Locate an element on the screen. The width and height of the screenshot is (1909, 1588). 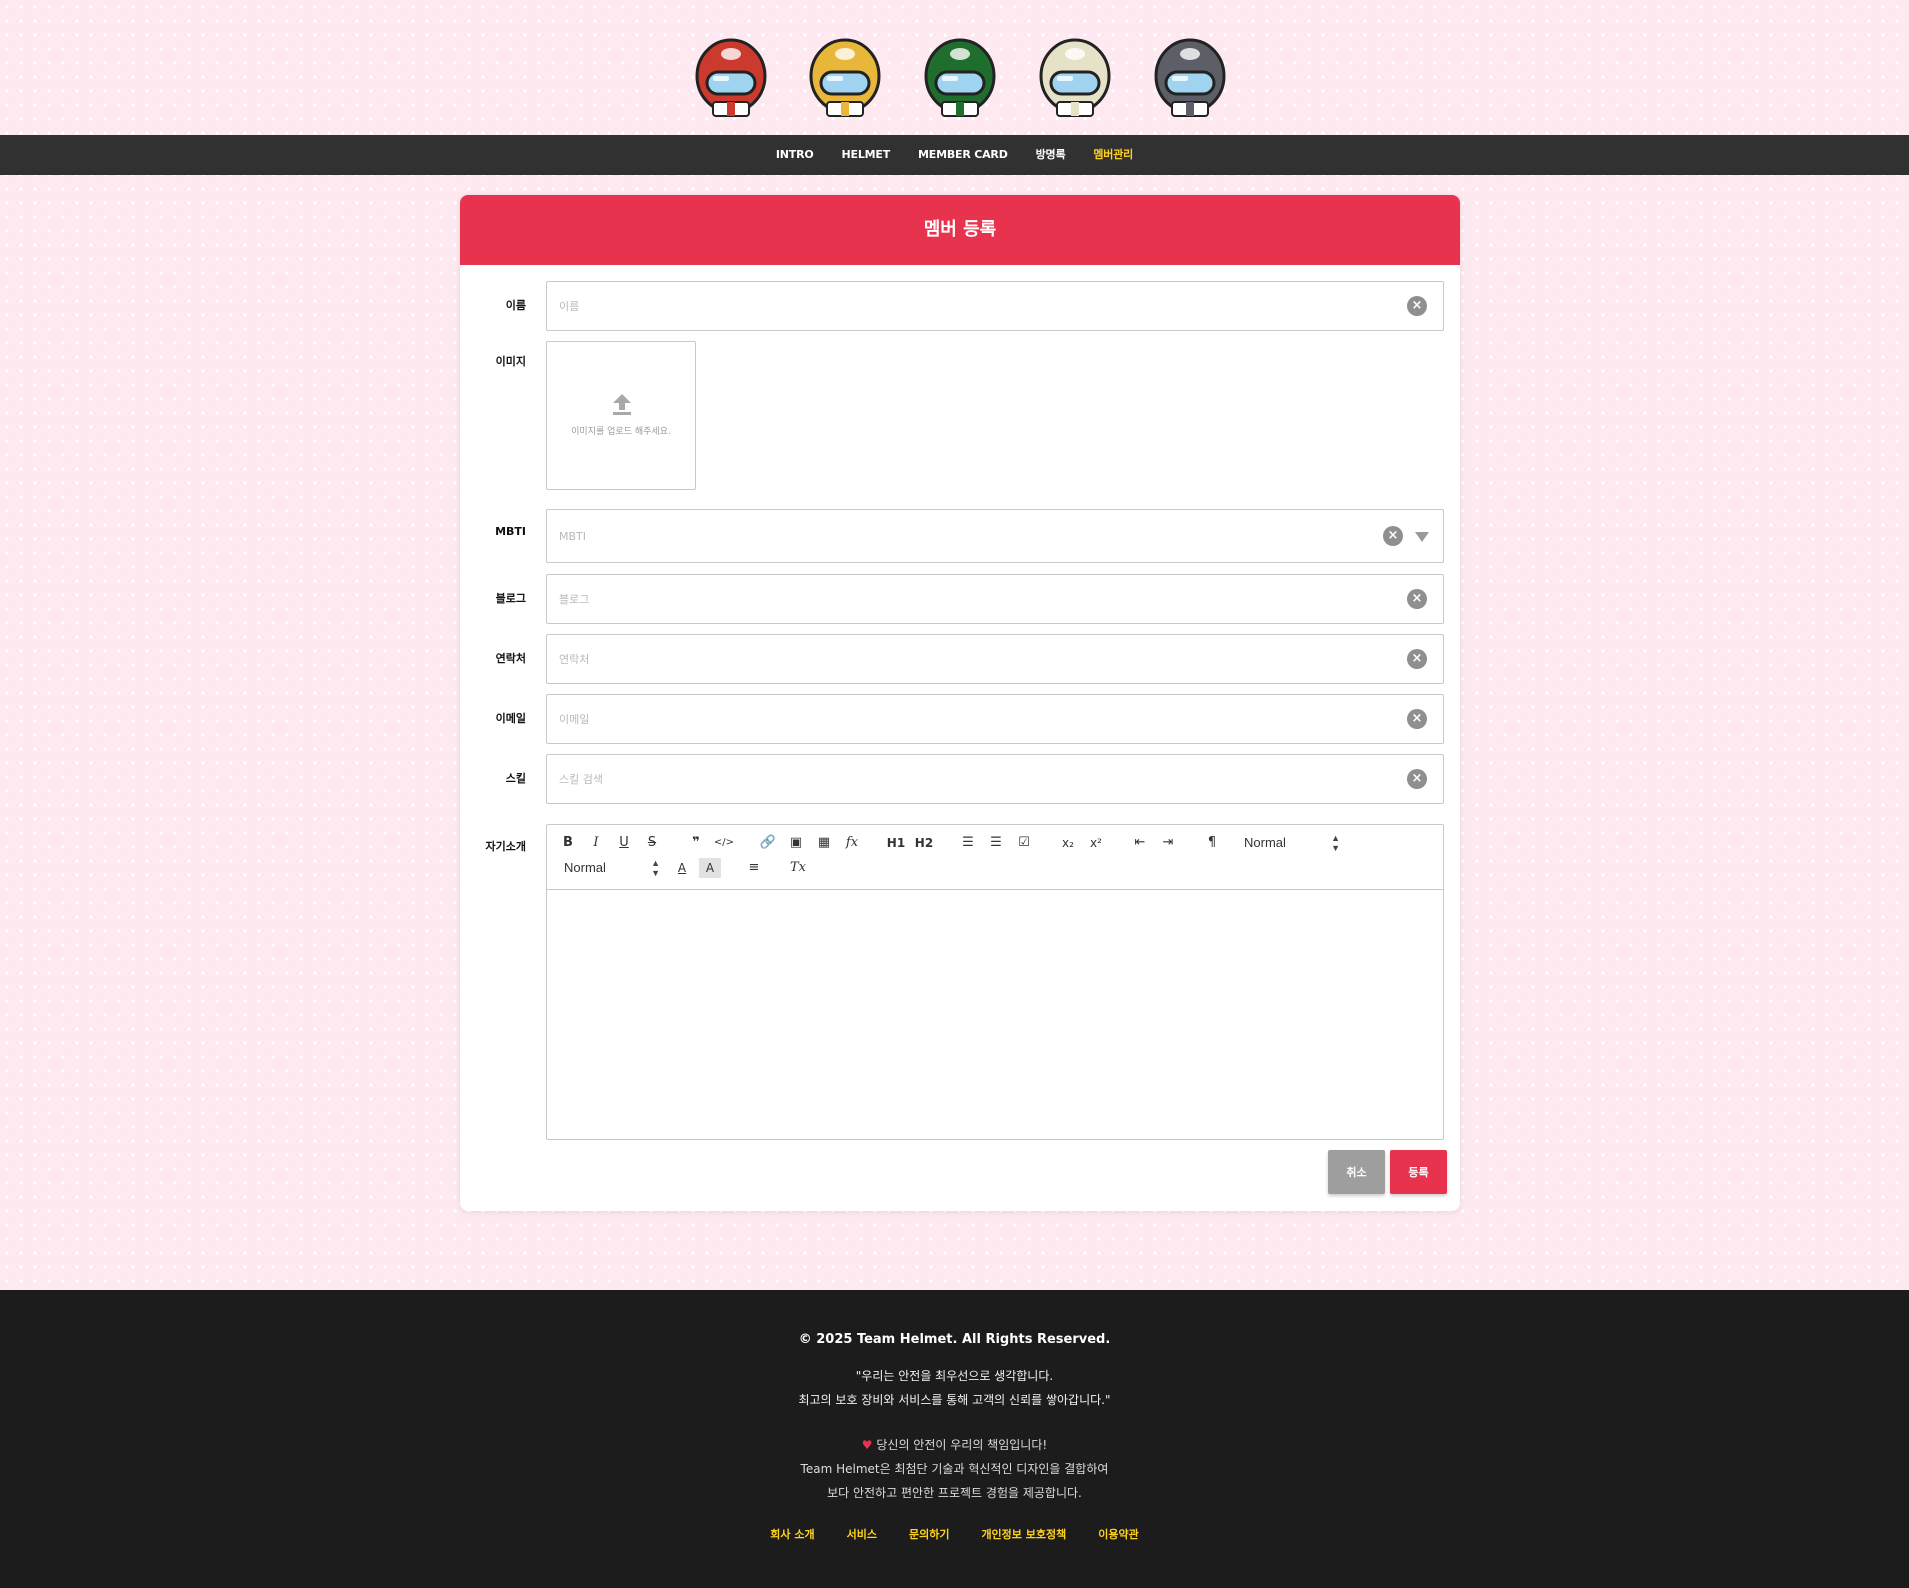
video-icon: ▦ is located at coordinates (824, 843).